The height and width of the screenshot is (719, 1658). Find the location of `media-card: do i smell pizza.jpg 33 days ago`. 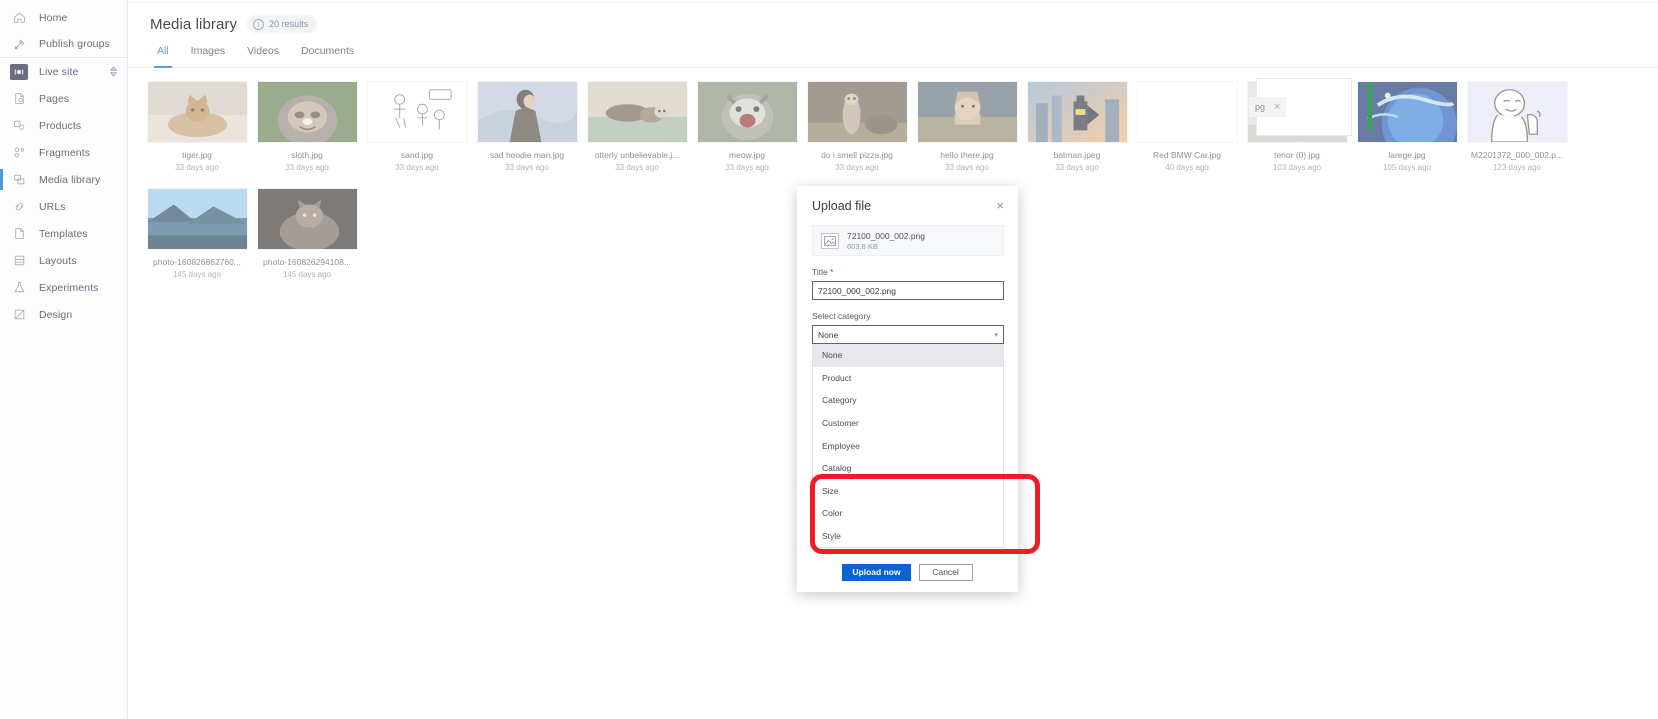

media-card: do i smell pizza.jpg 33 days ago is located at coordinates (857, 126).